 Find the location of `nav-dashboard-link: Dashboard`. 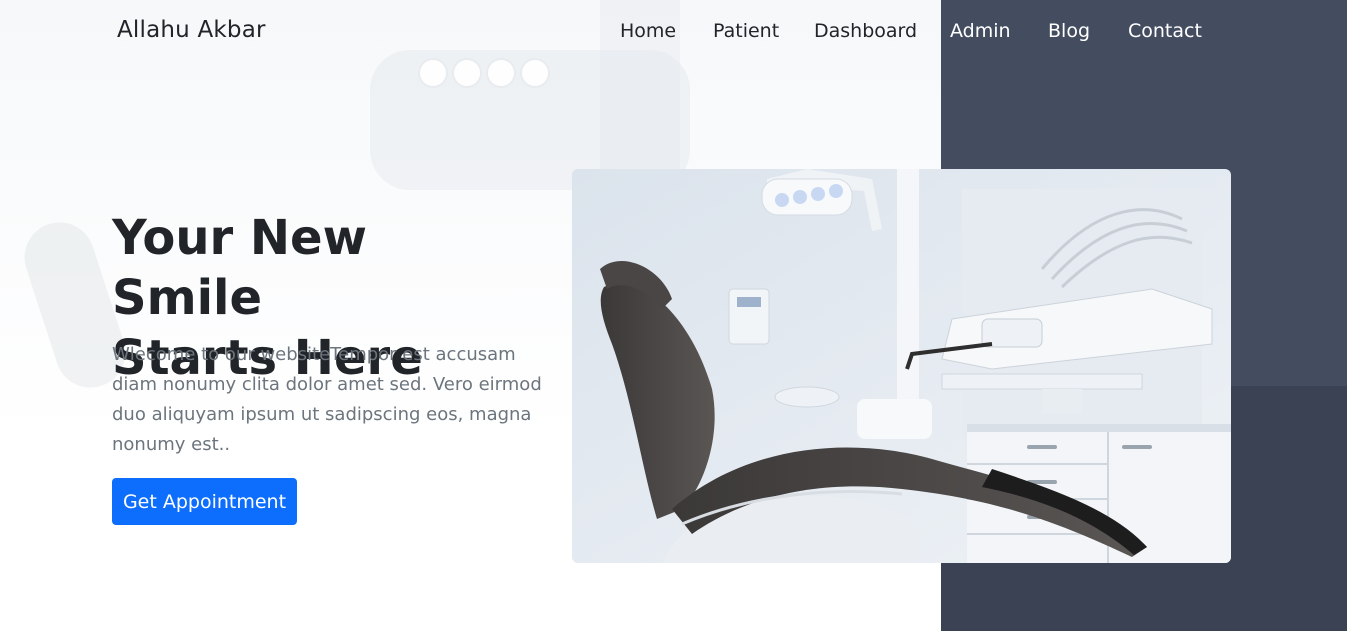

nav-dashboard-link: Dashboard is located at coordinates (865, 31).